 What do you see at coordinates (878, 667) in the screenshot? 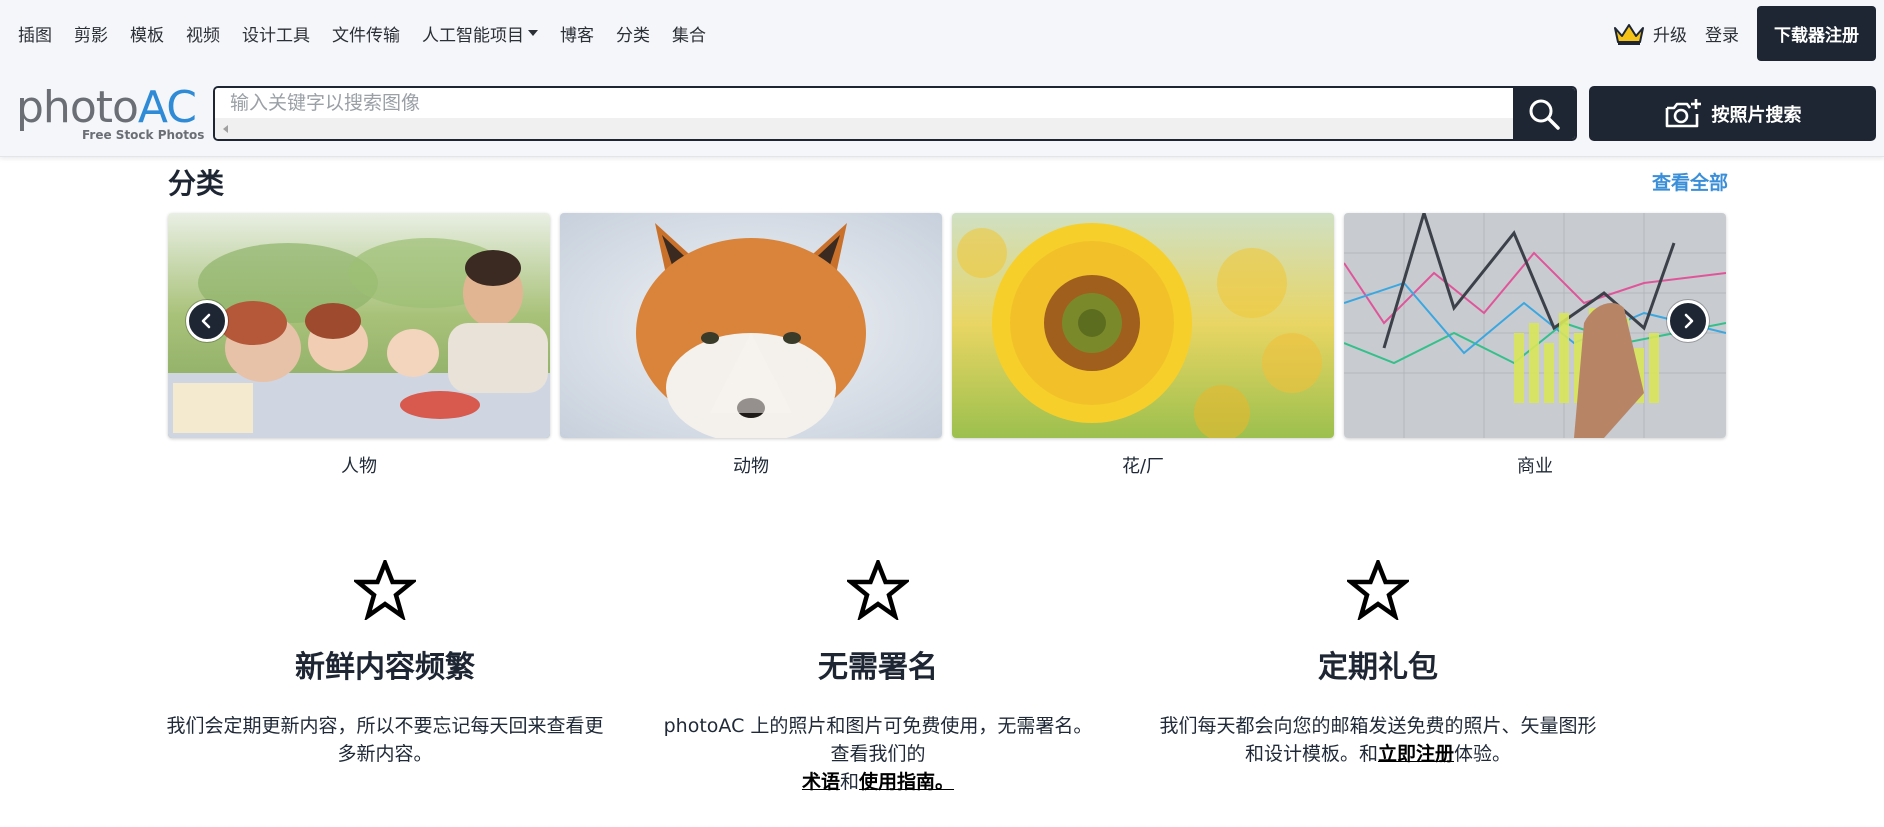
I see `feature-title: 无需署名` at bounding box center [878, 667].